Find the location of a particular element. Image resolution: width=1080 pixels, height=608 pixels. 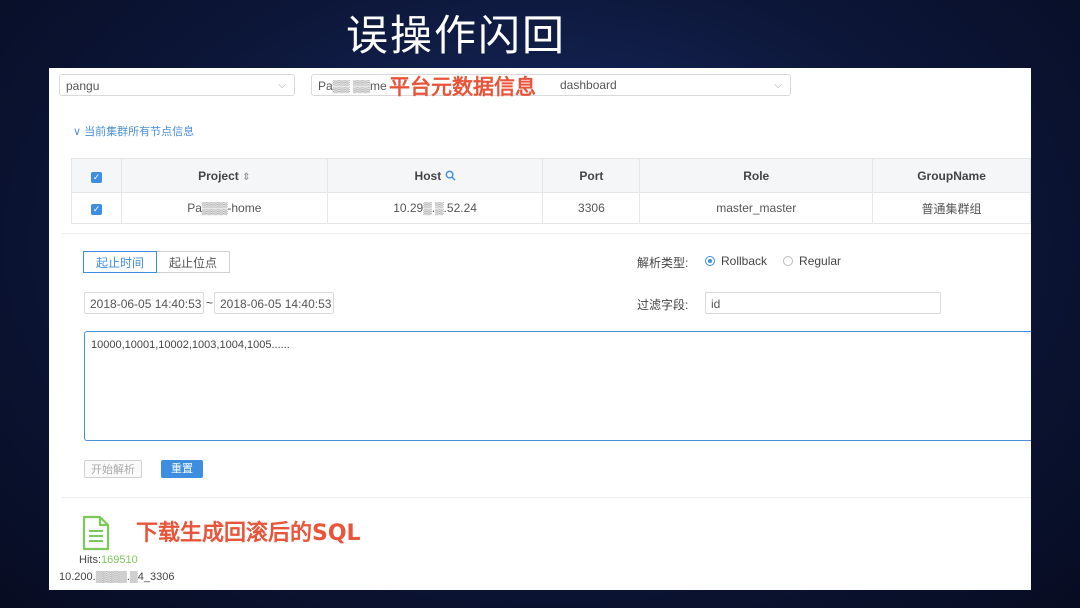

parse-type-label: 解析类型: is located at coordinates (663, 263).